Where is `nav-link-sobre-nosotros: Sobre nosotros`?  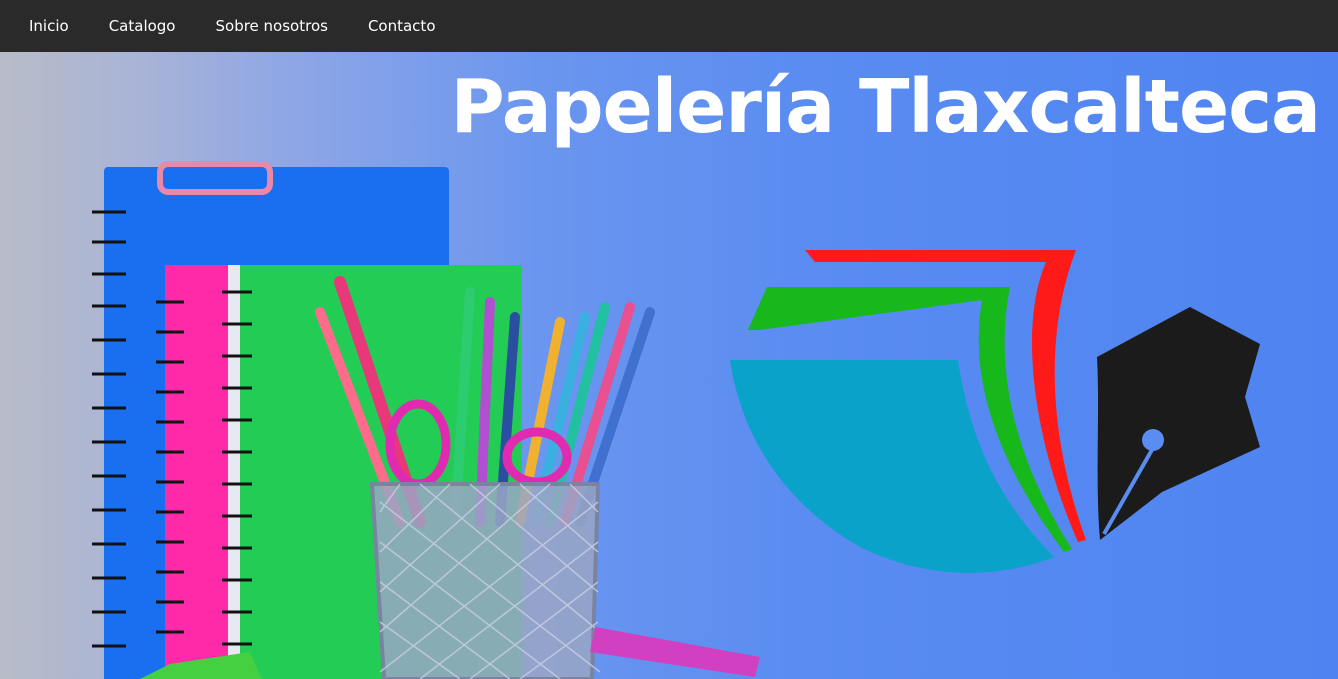
nav-link-sobre-nosotros: Sobre nosotros is located at coordinates (272, 26).